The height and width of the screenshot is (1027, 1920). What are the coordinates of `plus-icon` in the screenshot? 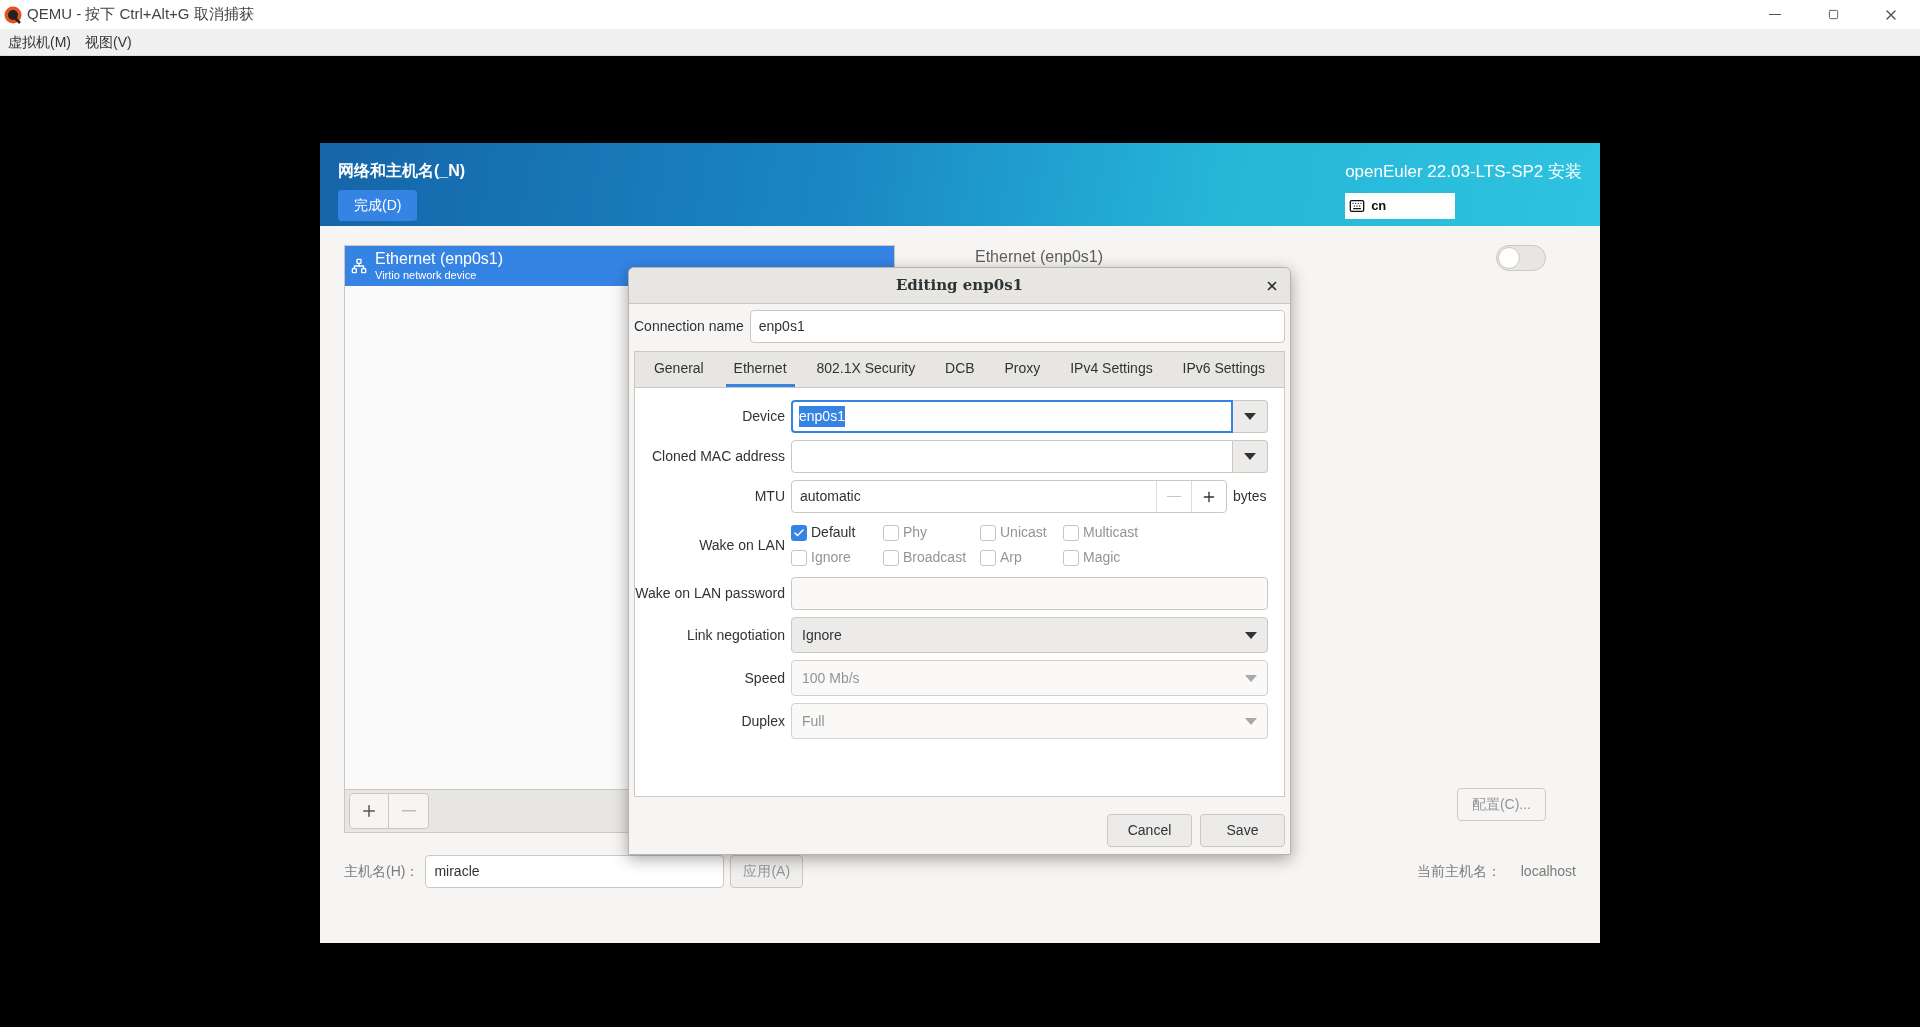 It's located at (369, 811).